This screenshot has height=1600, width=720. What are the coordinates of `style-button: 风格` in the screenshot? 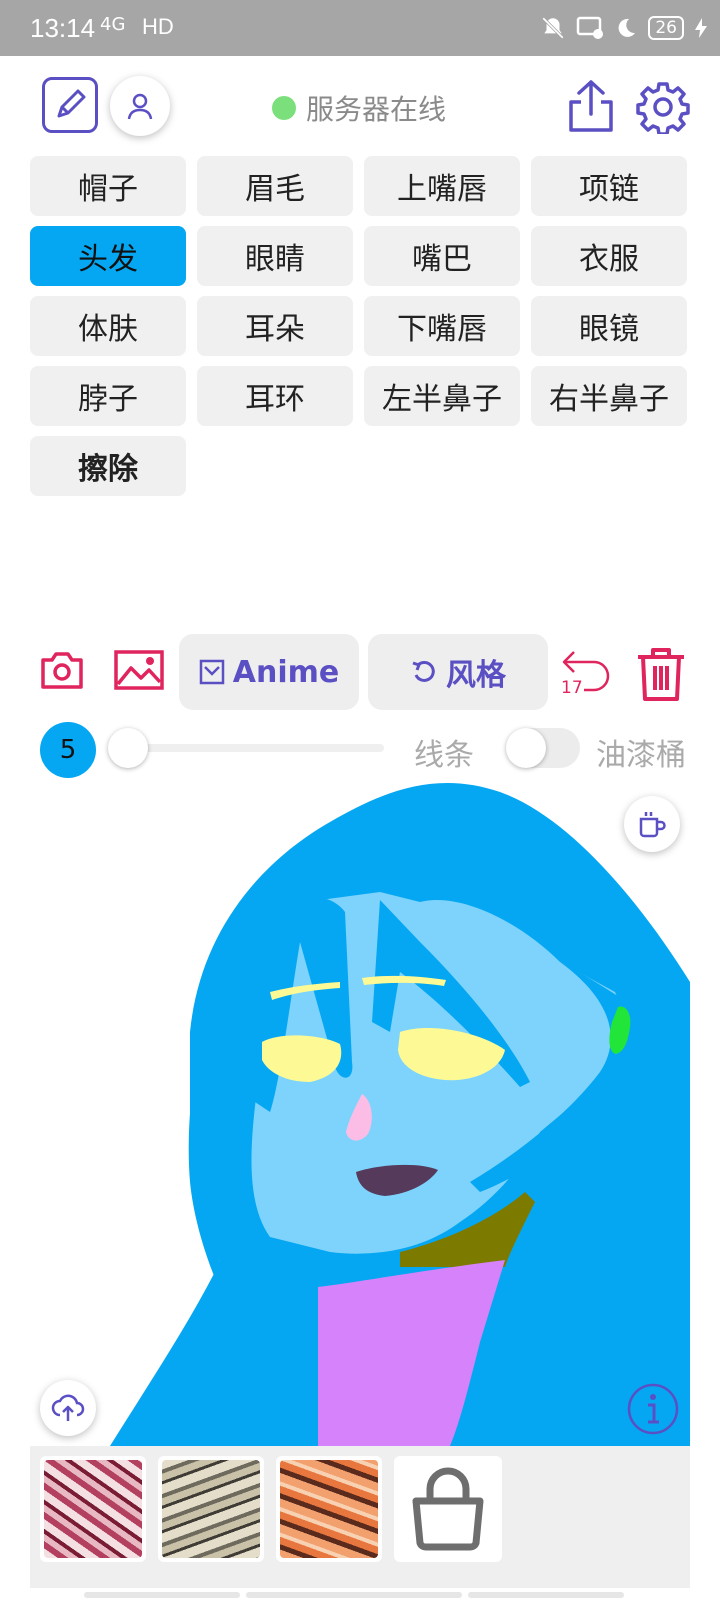 It's located at (458, 672).